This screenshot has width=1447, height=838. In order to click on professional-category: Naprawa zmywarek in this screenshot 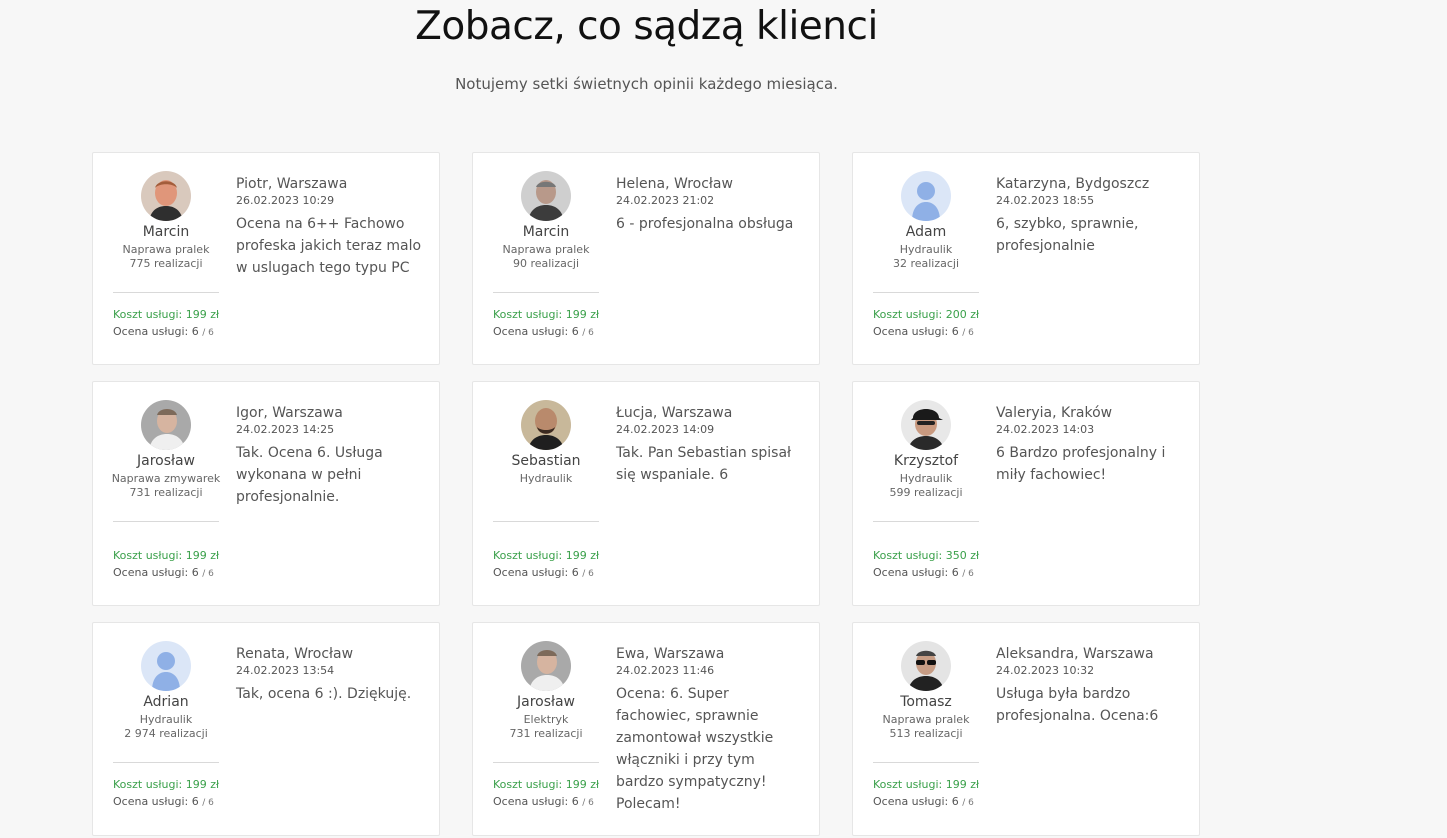, I will do `click(166, 478)`.